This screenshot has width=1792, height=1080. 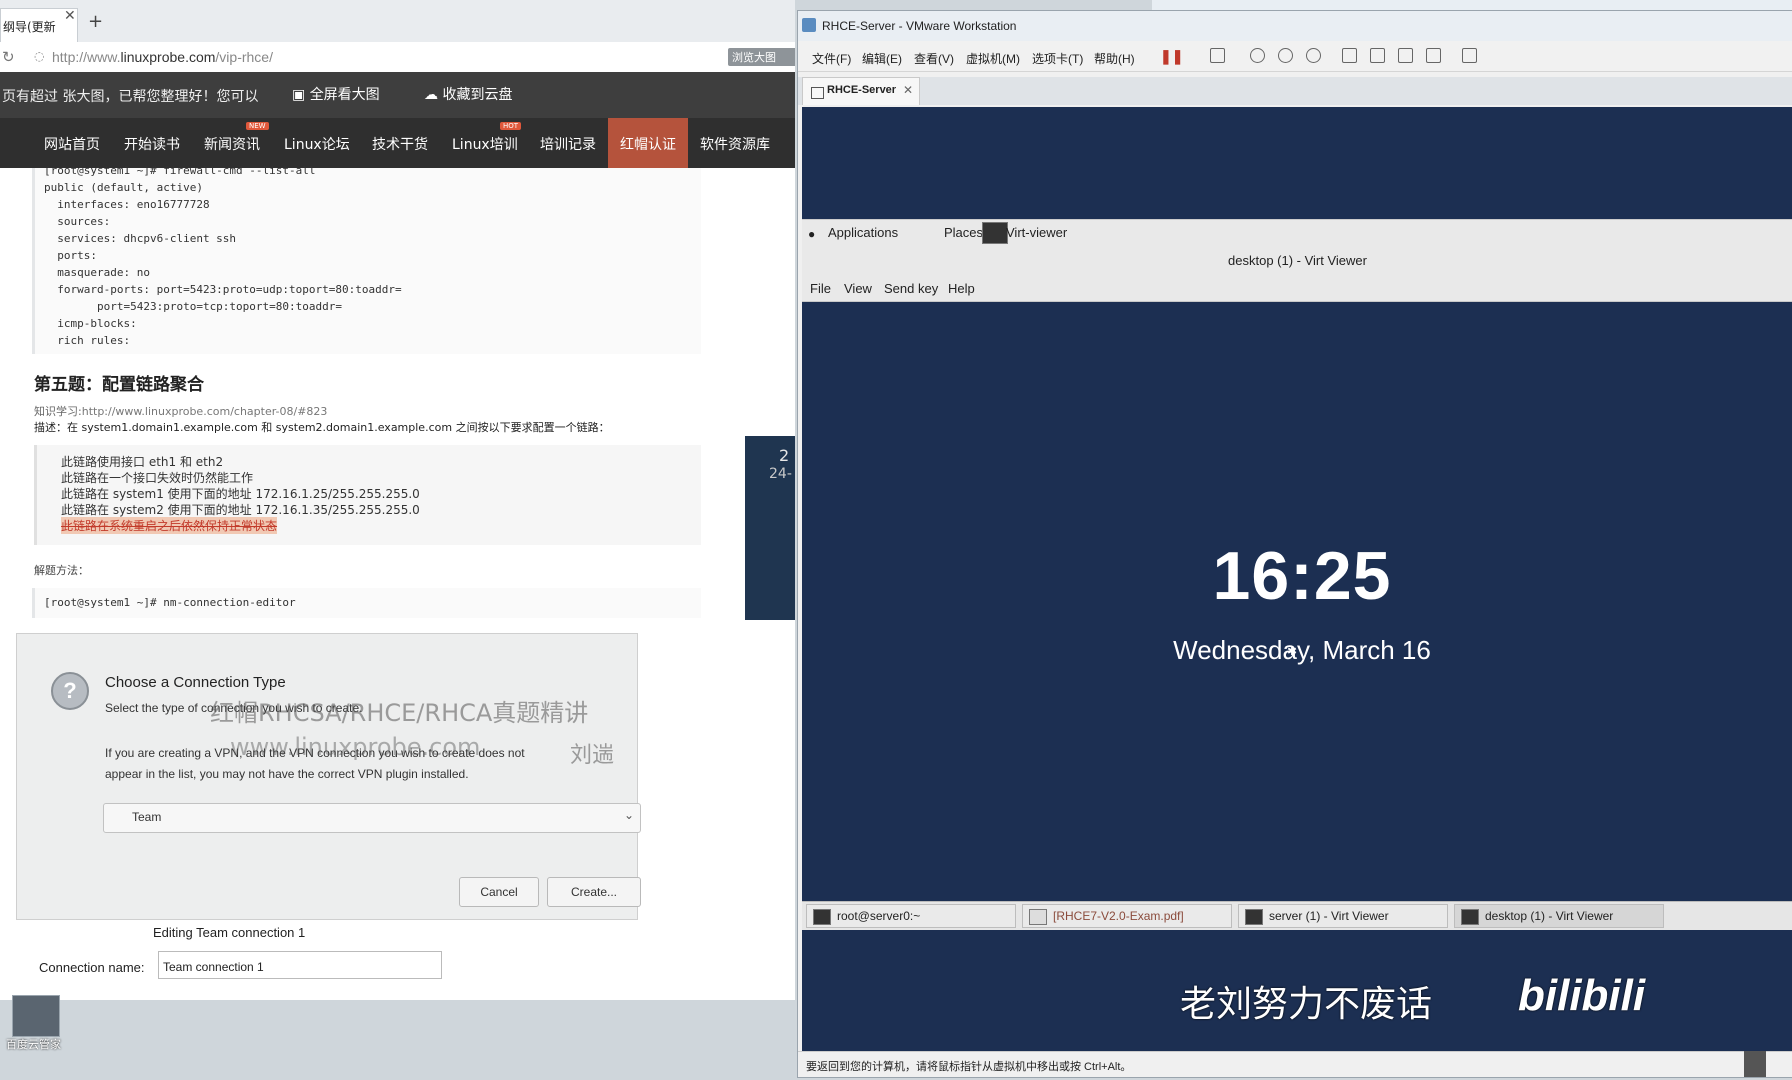 I want to click on document-icon, so click(x=1038, y=917).